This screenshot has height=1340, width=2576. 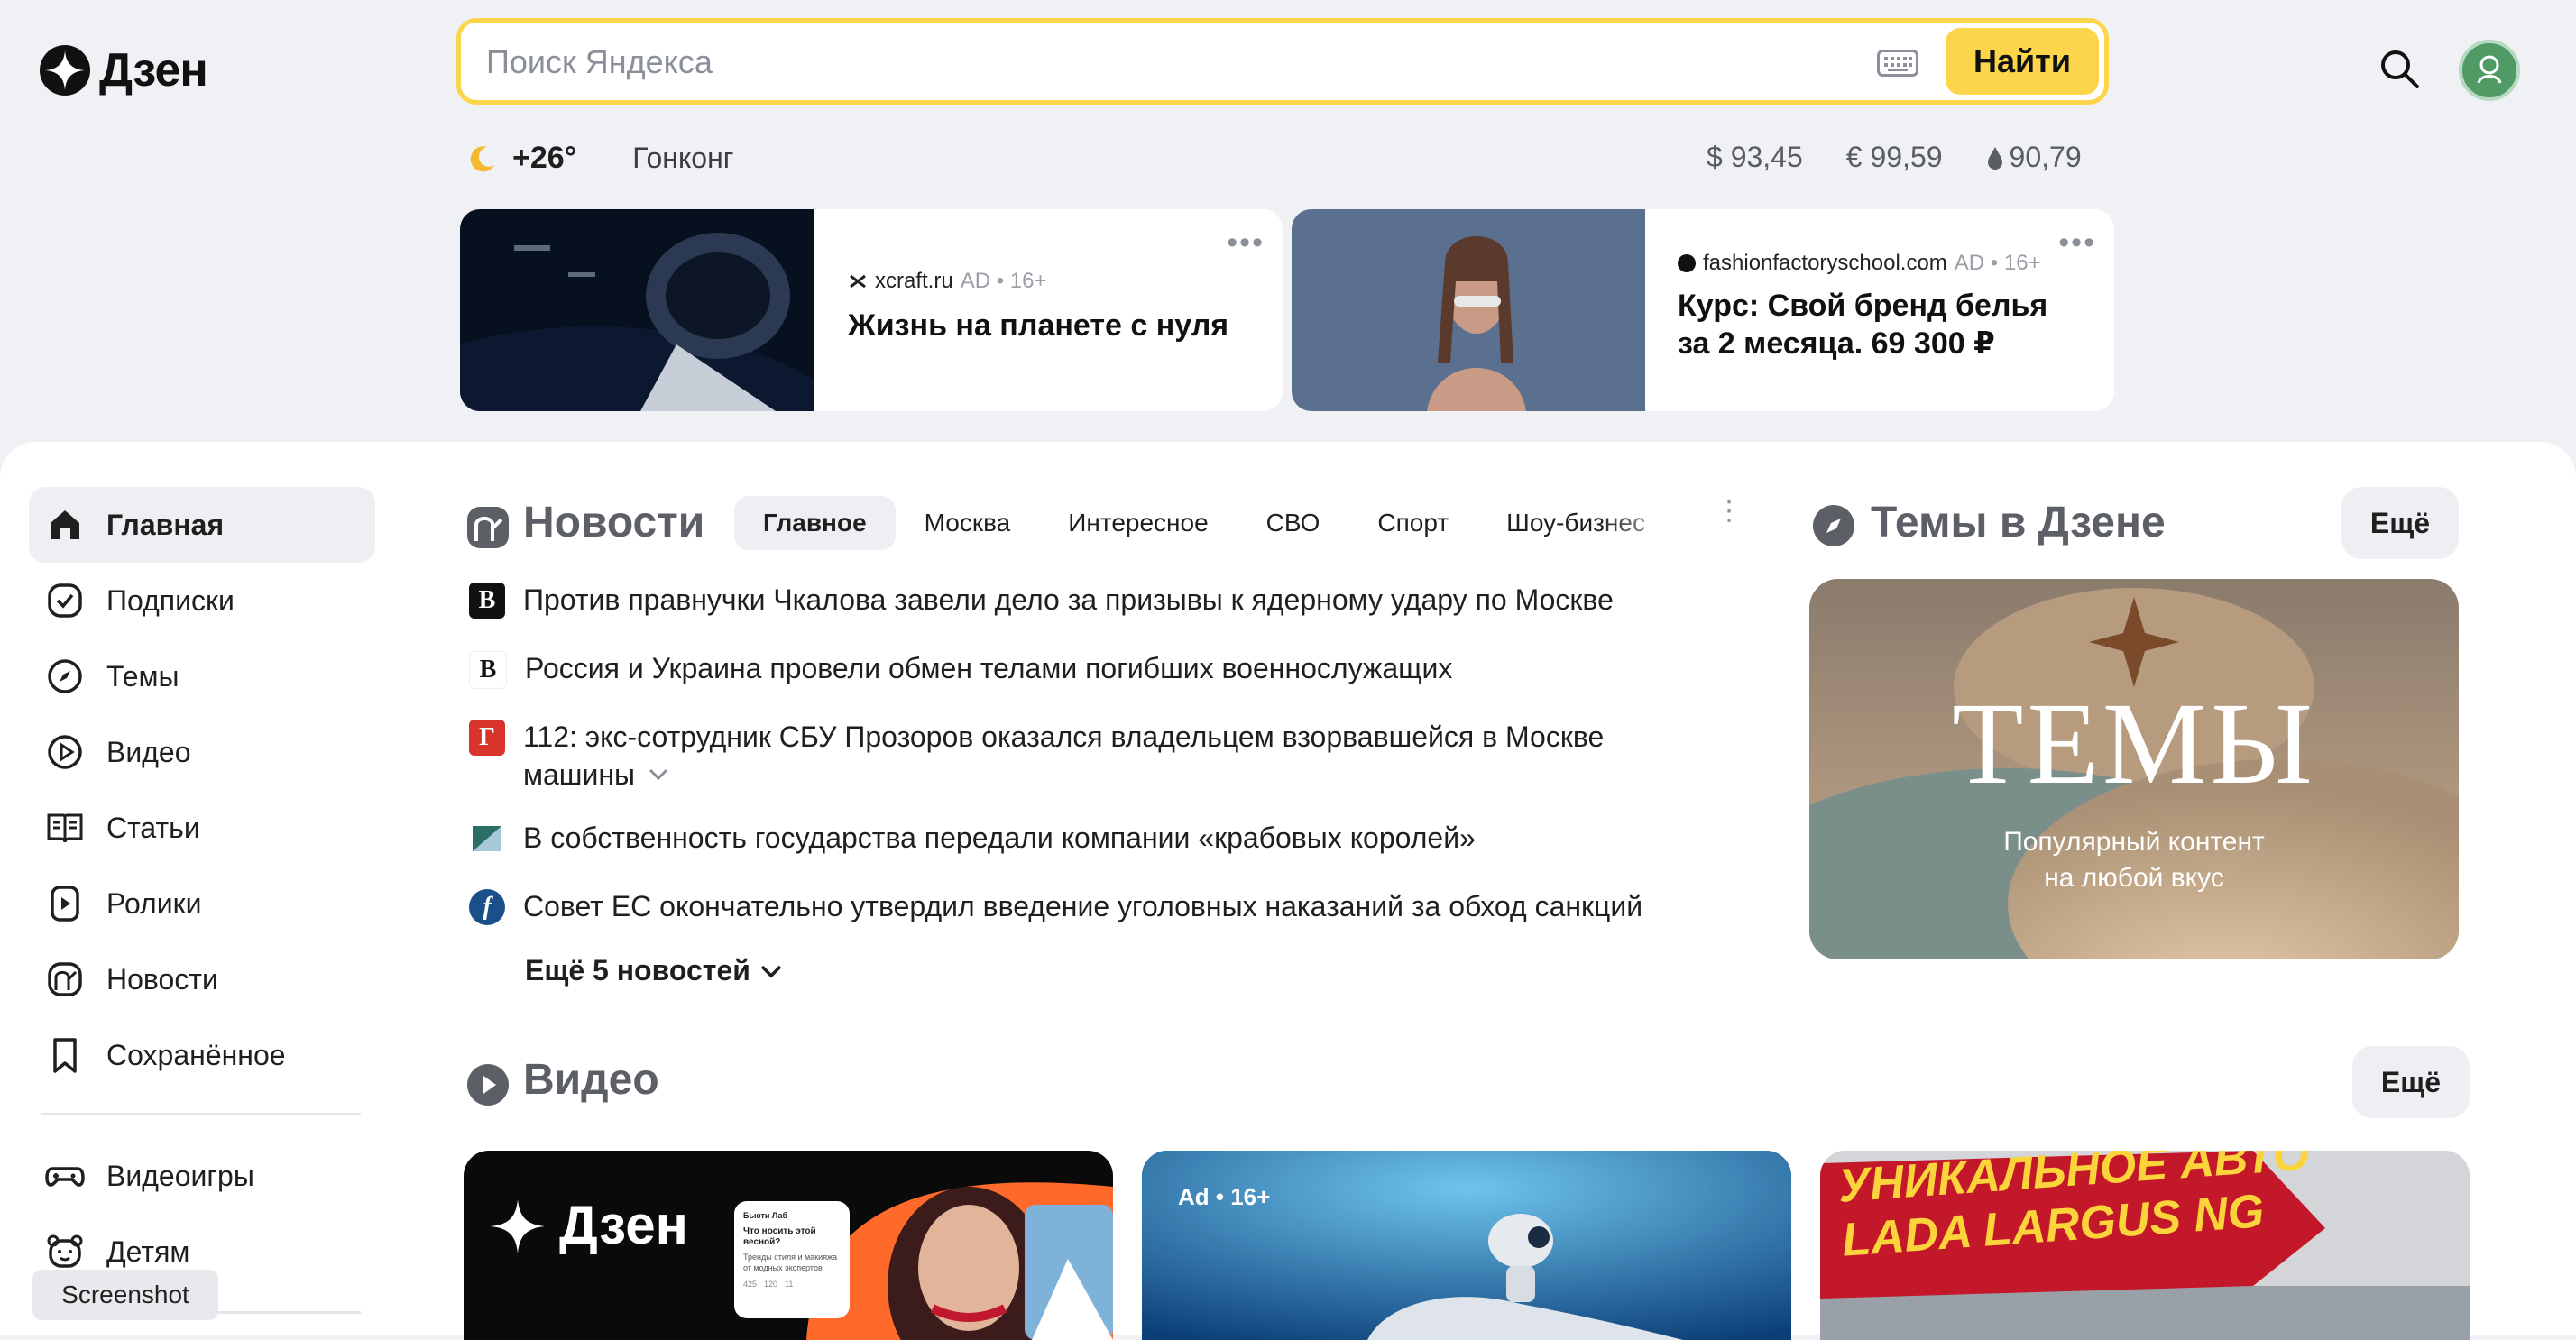 I want to click on logo-text: Дзен, so click(x=153, y=70).